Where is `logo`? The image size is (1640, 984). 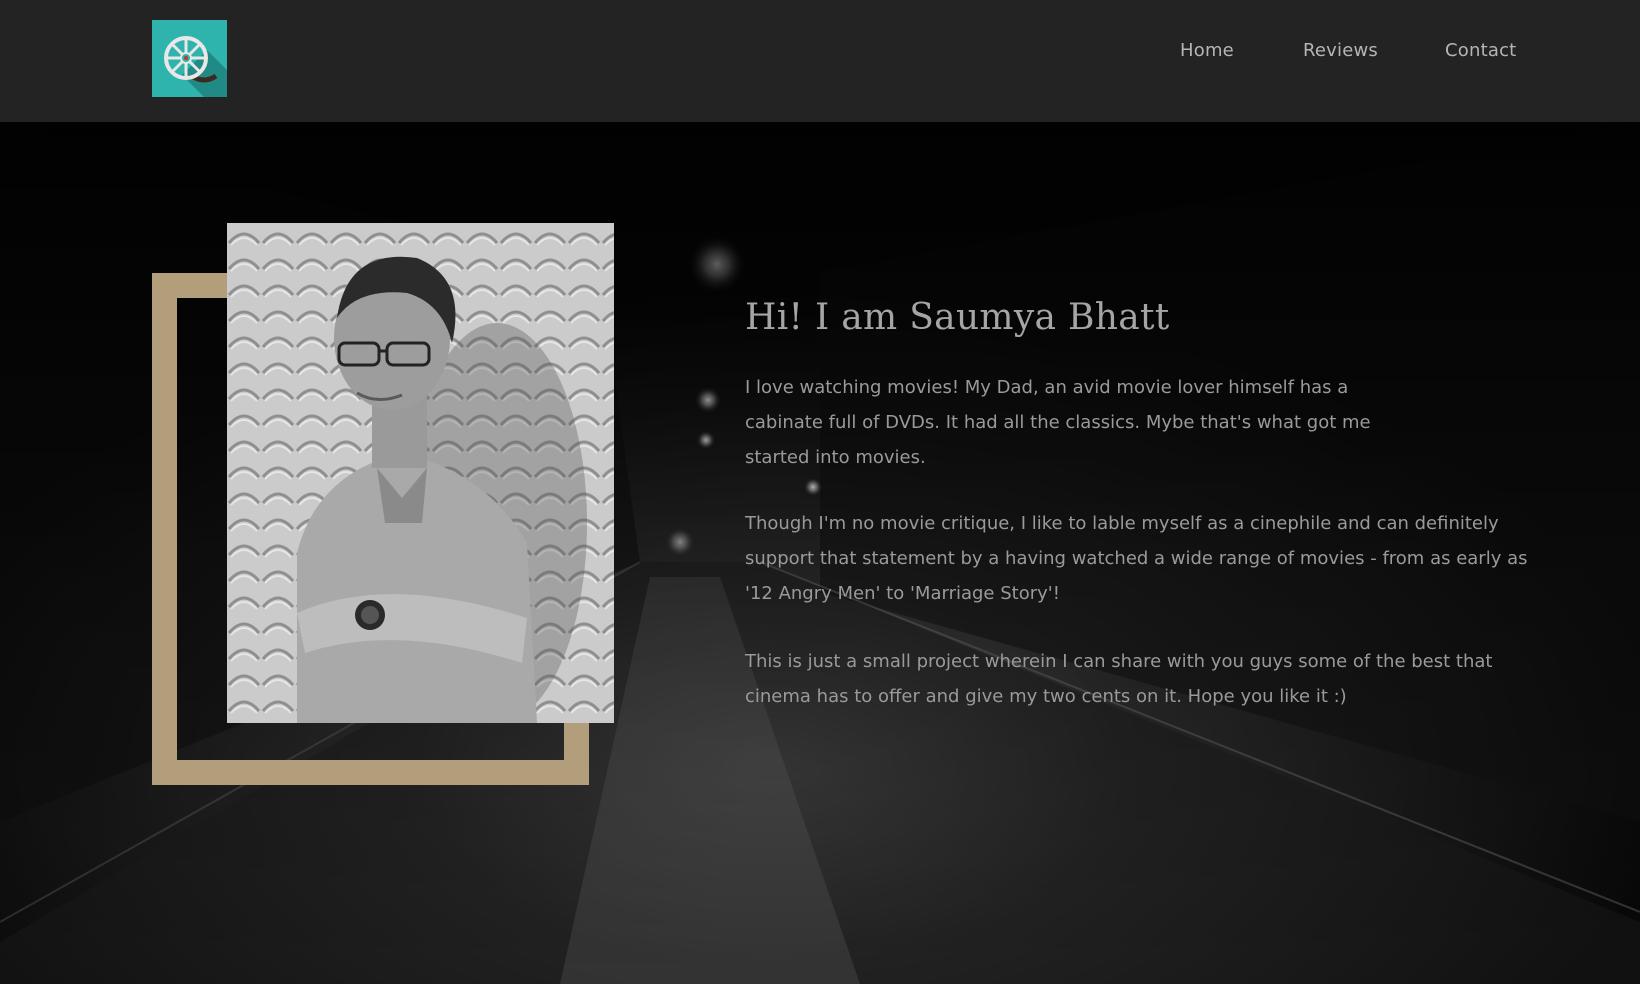
logo is located at coordinates (189, 58).